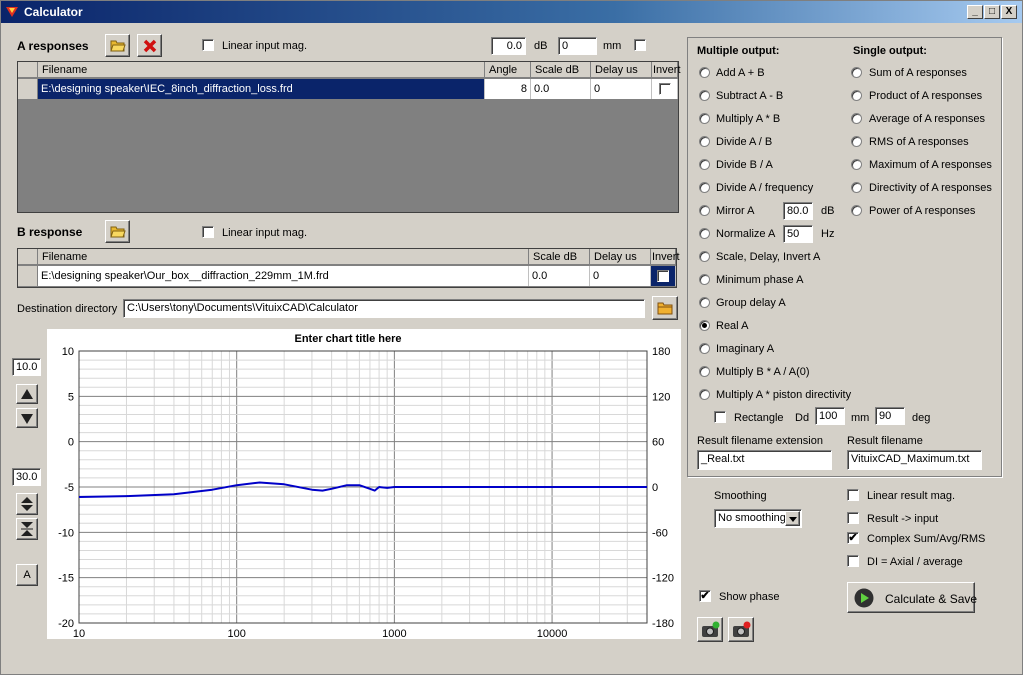 This screenshot has height=675, width=1023. What do you see at coordinates (208, 45) in the screenshot?
I see `a-linear-input-checkbox` at bounding box center [208, 45].